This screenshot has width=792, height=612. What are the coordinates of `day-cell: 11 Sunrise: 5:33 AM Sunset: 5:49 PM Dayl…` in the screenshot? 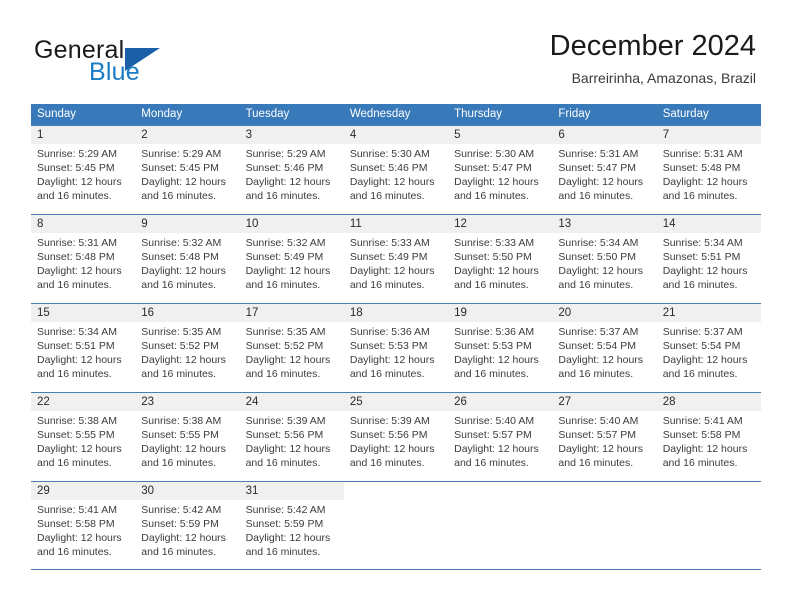 It's located at (396, 259).